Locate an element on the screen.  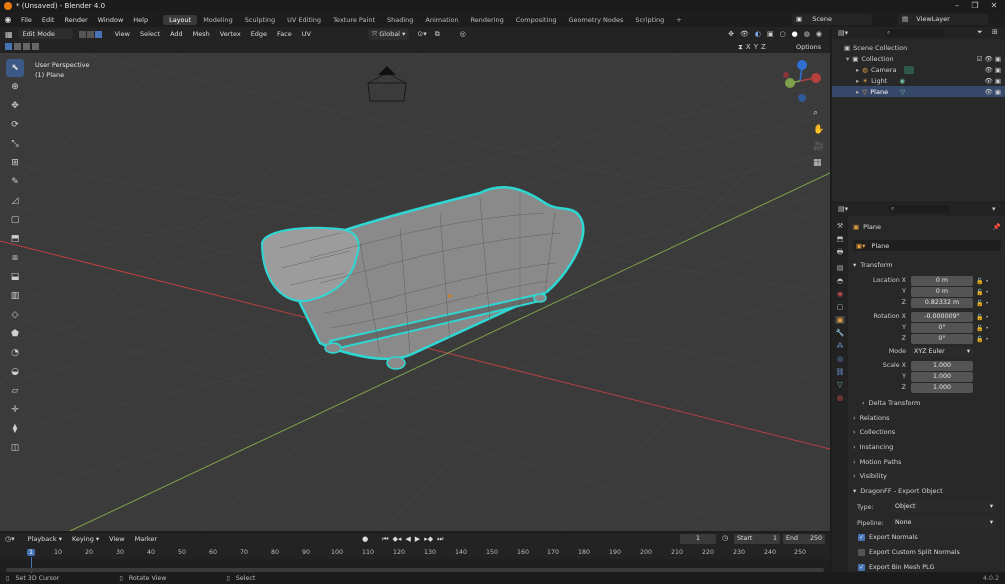
poly-build-tool-icon: ⬟ is located at coordinates (15, 334).